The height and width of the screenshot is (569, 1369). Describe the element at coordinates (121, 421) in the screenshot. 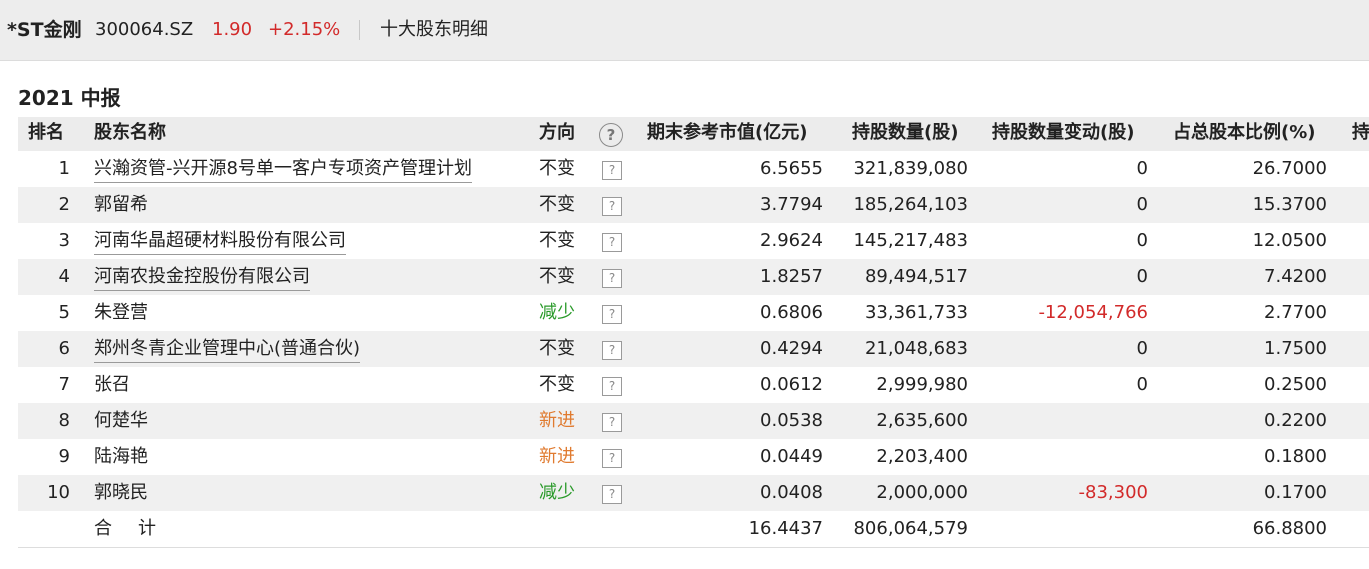

I see `row-shareholder-name: 何楚华` at that location.